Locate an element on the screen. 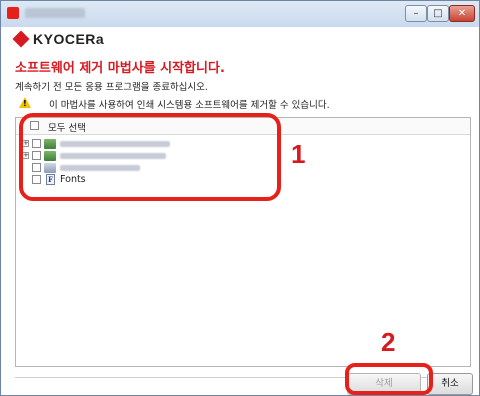 The image size is (480, 396). close-button: ✕ is located at coordinates (462, 13).